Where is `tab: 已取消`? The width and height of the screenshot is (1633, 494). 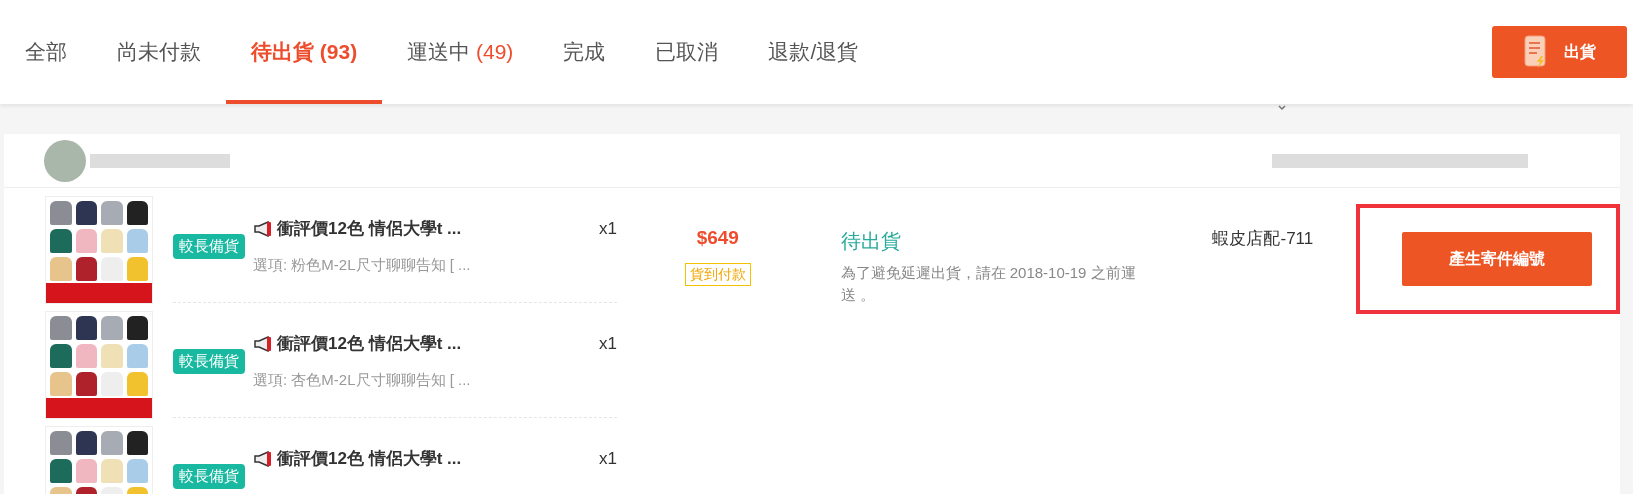 tab: 已取消 is located at coordinates (687, 52).